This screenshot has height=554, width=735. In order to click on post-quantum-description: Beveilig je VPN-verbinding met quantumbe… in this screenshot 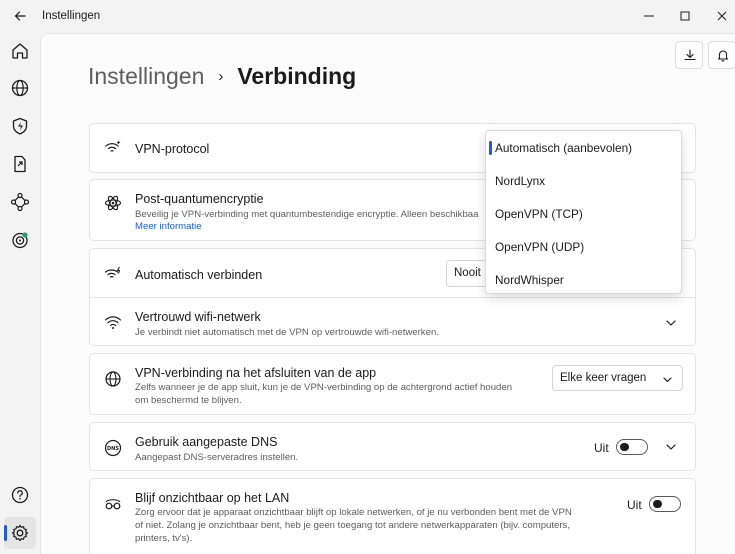, I will do `click(307, 214)`.